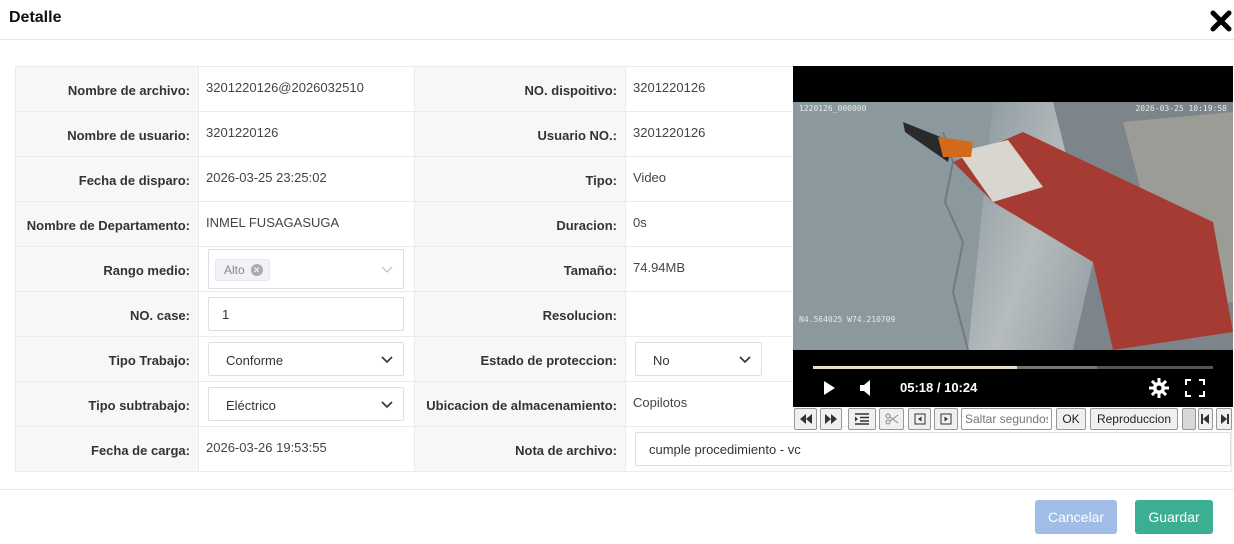 This screenshot has height=544, width=1234. I want to click on label-device-no: NO. dispoitivo:, so click(520, 89).